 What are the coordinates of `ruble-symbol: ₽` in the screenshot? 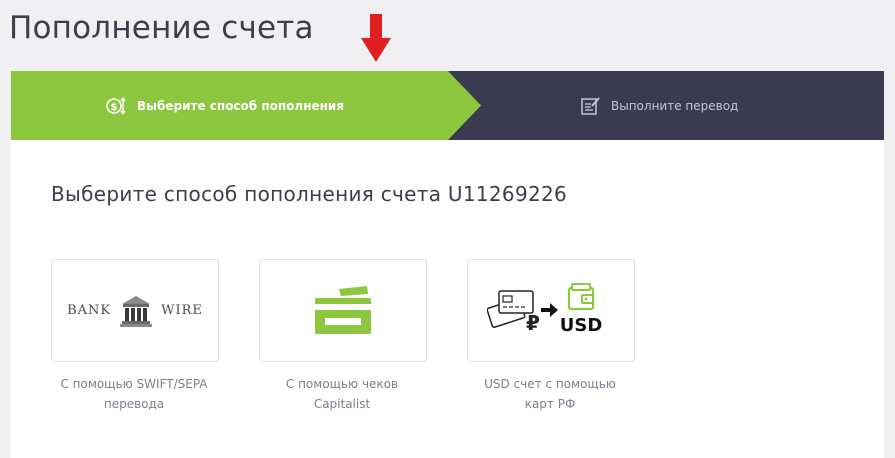 It's located at (533, 323).